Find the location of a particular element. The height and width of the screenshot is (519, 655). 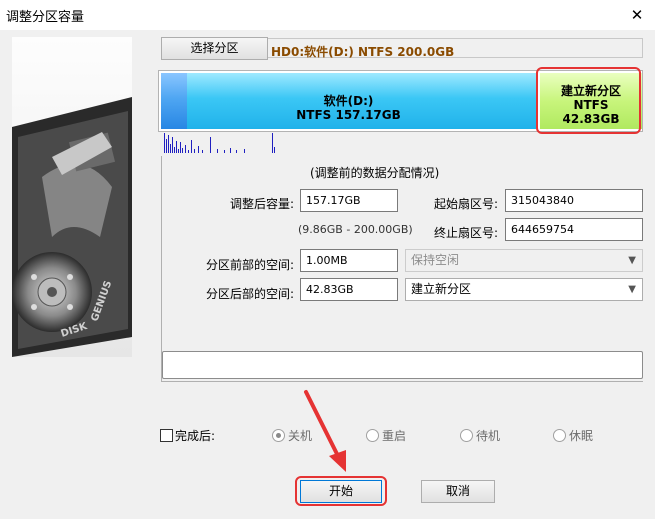

hard-disk-illustration: DISK GENIUS is located at coordinates (72, 227).